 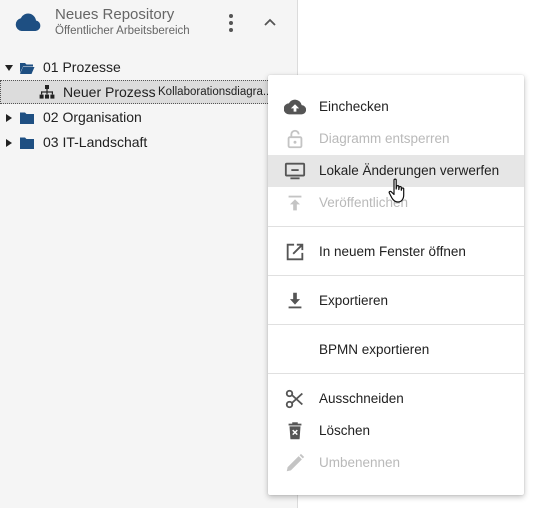 I want to click on trash-icon, so click(x=295, y=431).